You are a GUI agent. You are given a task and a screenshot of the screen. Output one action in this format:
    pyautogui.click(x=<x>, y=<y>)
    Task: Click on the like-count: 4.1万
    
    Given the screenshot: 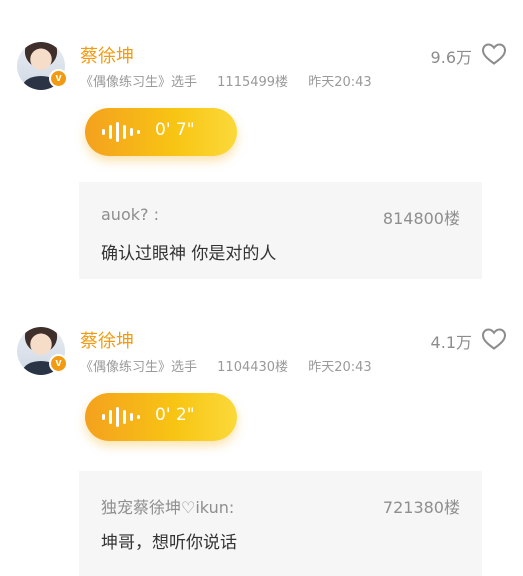 What is the action you would take?
    pyautogui.click(x=451, y=342)
    